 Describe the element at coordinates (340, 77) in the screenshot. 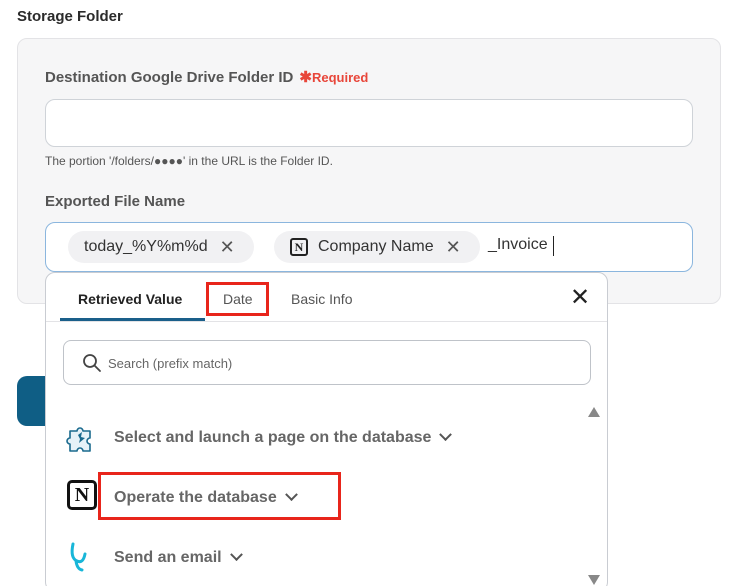

I see `required-label: Required` at that location.